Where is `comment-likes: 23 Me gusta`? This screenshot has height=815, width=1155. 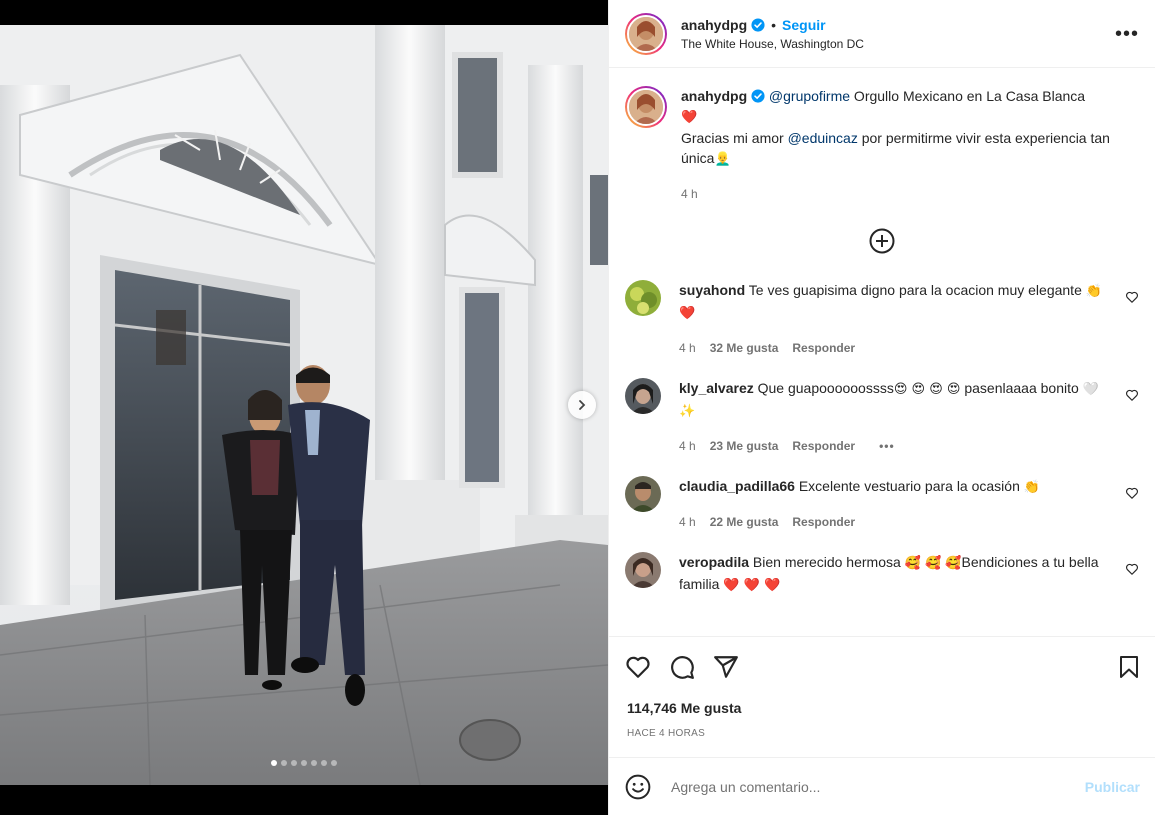
comment-likes: 23 Me gusta is located at coordinates (744, 446).